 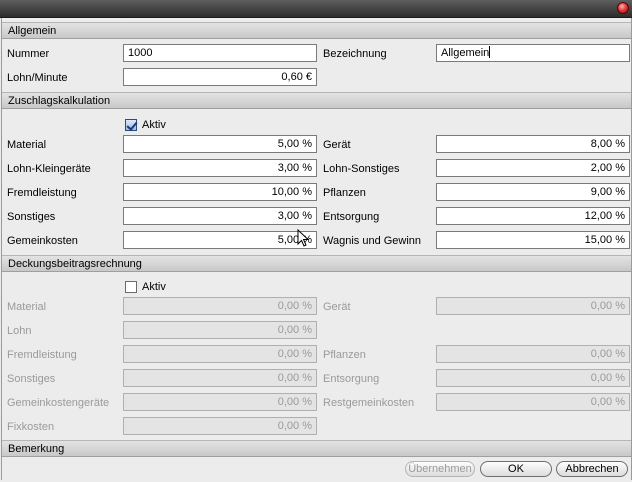 What do you see at coordinates (27, 145) in the screenshot?
I see `zuschlag-label: Material` at bounding box center [27, 145].